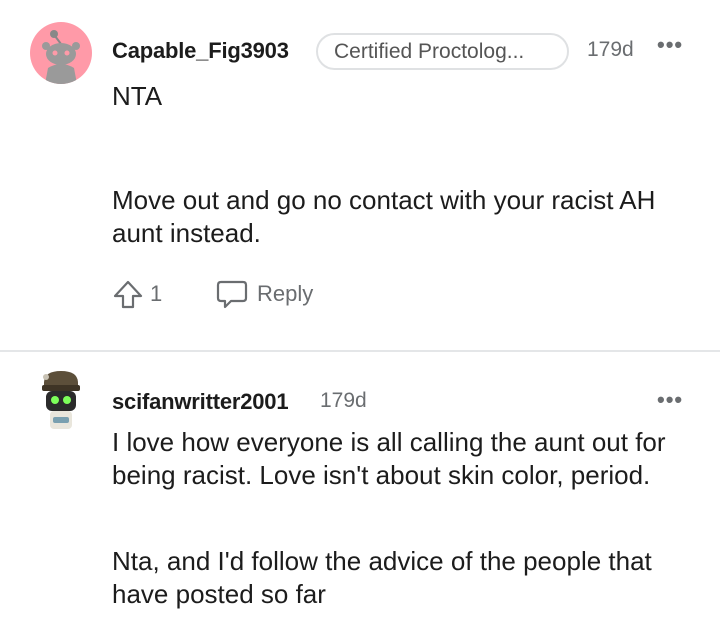 This screenshot has width=720, height=629. Describe the element at coordinates (128, 294) in the screenshot. I see `upvote-arrow-icon` at that location.